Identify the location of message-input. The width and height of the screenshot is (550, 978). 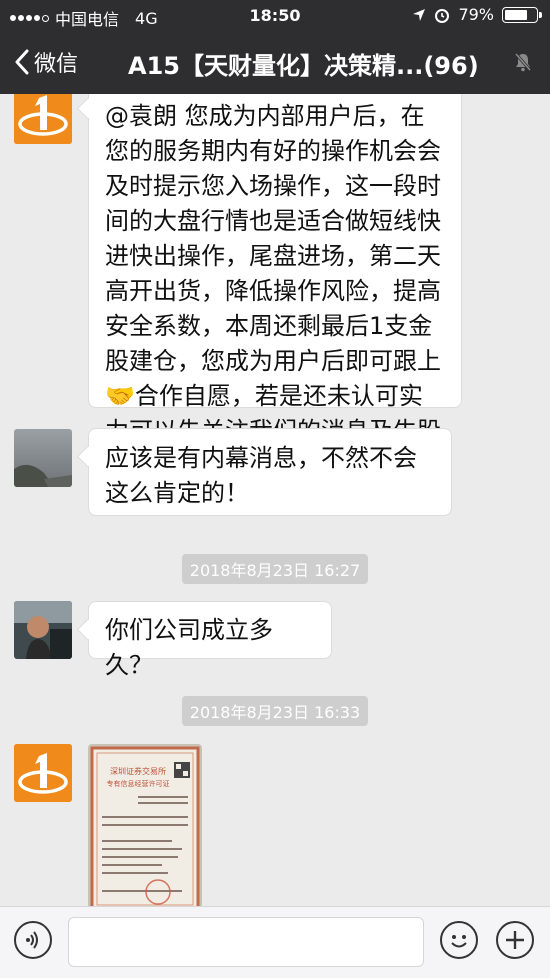
(246, 942).